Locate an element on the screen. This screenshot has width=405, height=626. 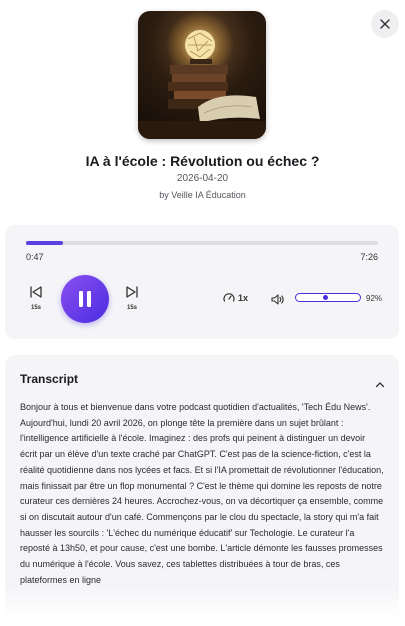
skip-forward-icon is located at coordinates (132, 292).